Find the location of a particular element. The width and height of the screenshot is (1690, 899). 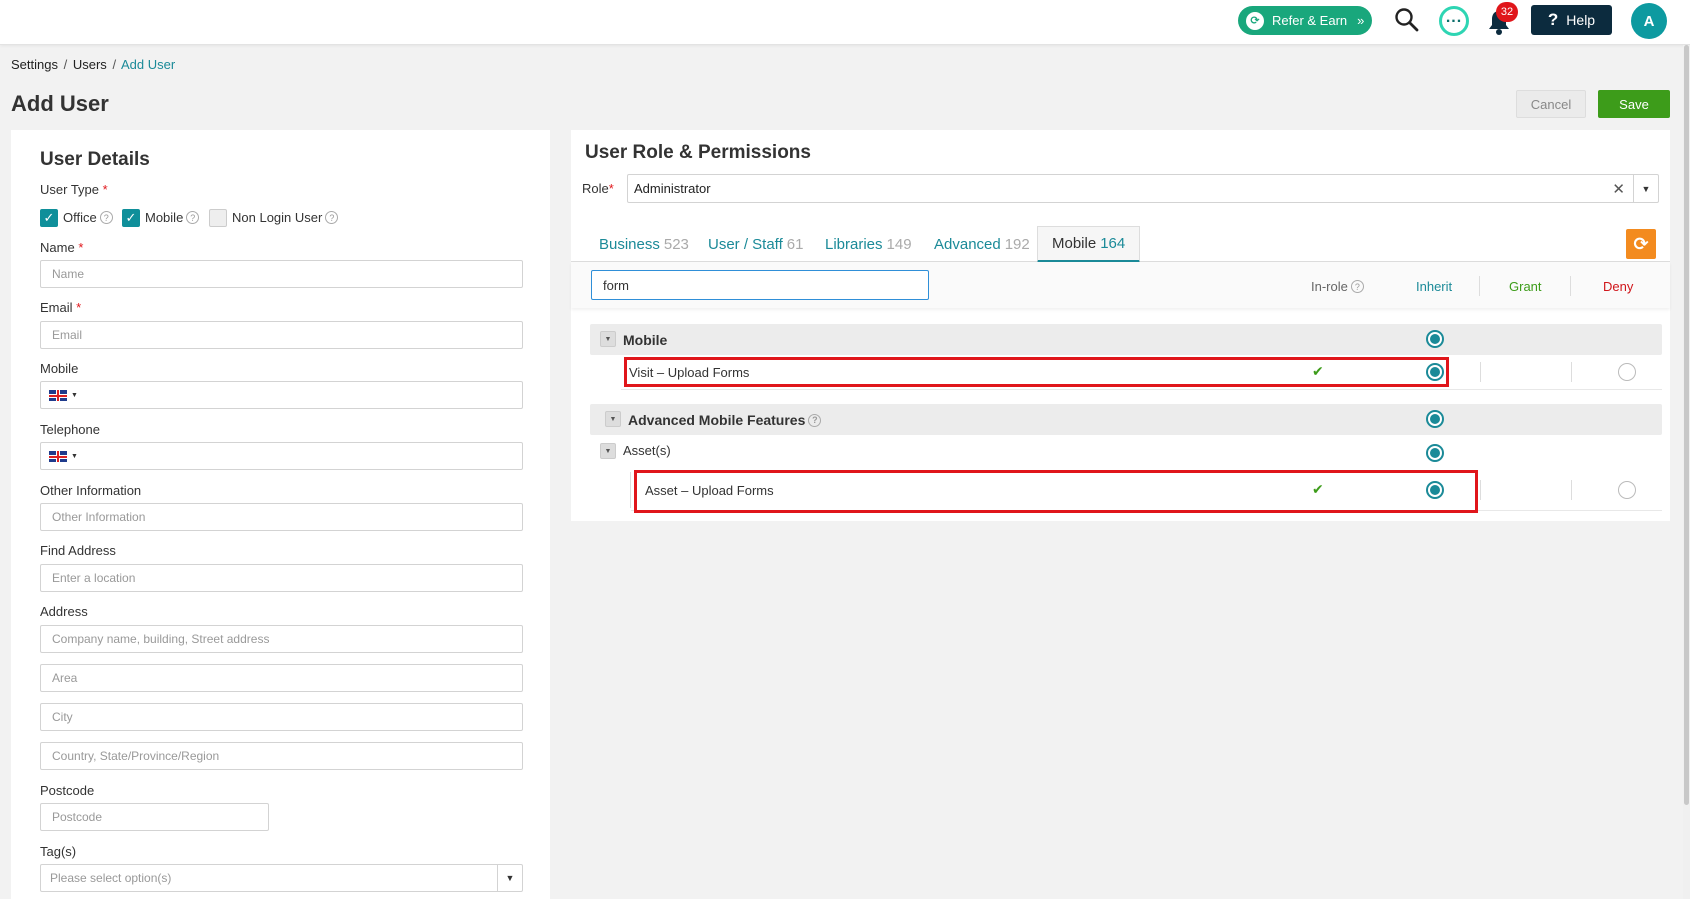

email-input: Email is located at coordinates (281, 335).